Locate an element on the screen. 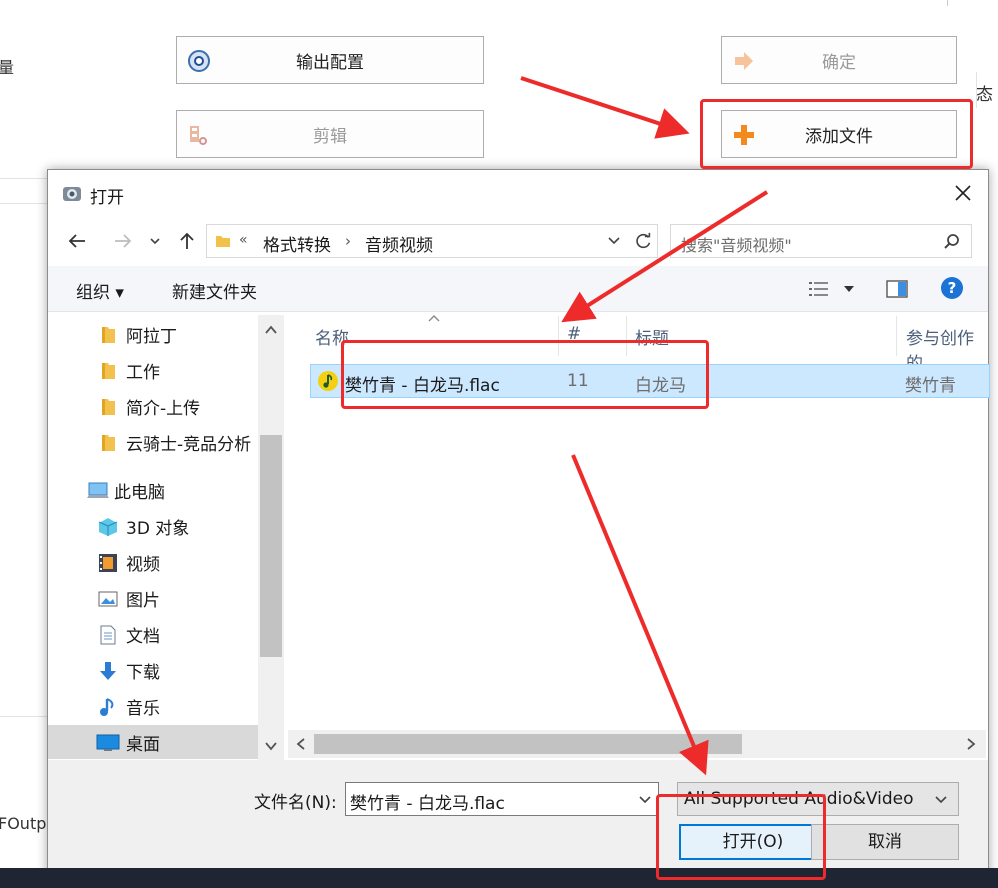  nav-item-desktop: 桌面 is located at coordinates (153, 742).